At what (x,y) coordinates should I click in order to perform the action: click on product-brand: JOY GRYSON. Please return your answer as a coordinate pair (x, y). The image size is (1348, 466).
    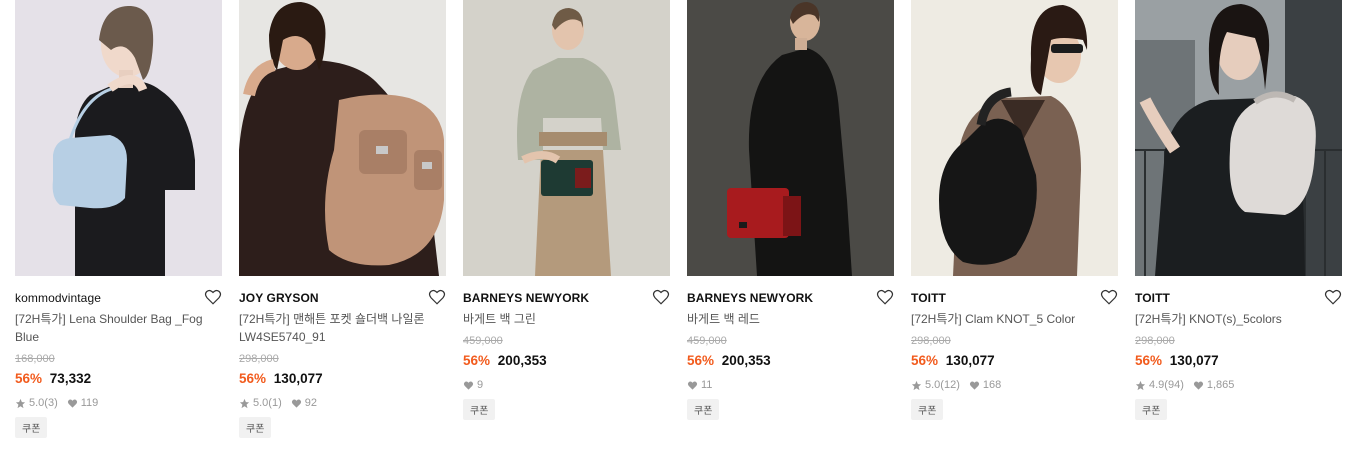
    Looking at the image, I should click on (342, 298).